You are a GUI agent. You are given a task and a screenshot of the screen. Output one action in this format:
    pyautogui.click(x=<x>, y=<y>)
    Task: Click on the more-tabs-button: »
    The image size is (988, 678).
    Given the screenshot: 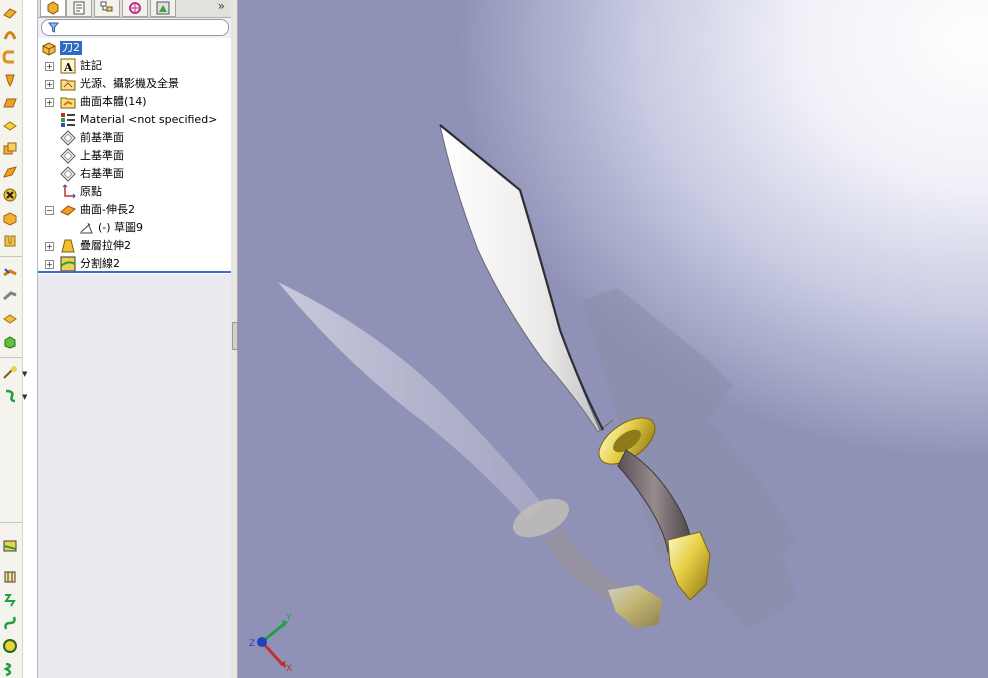 What is the action you would take?
    pyautogui.click(x=221, y=6)
    